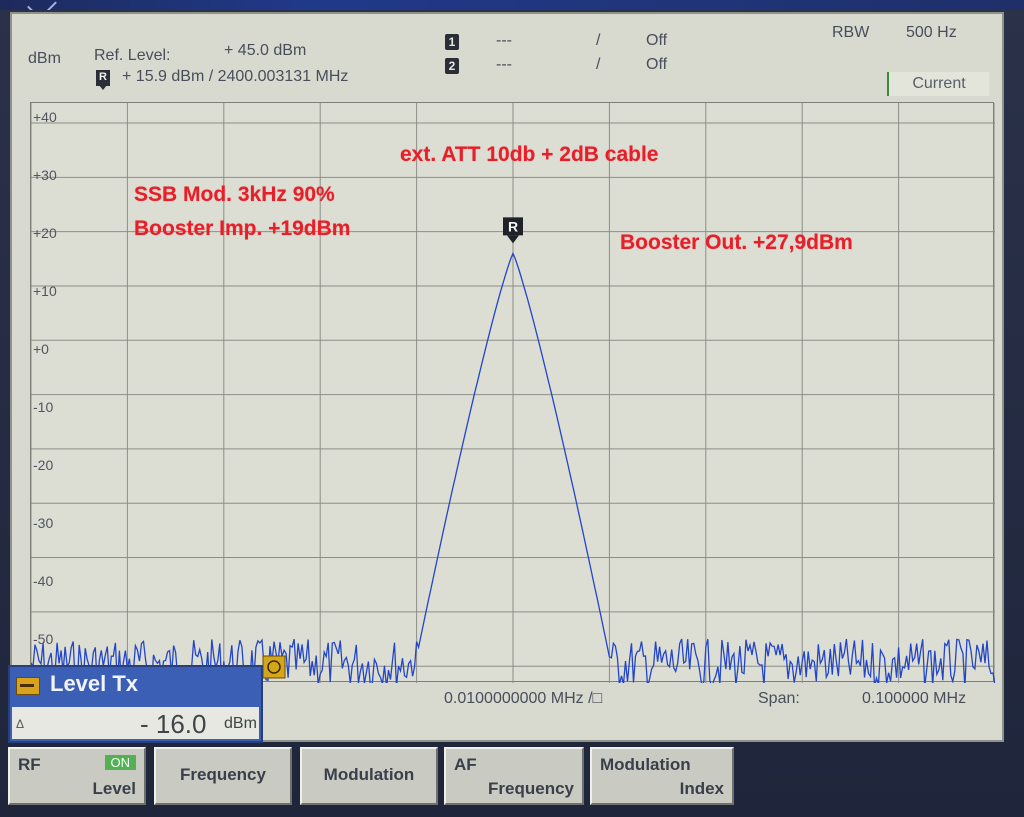 Image resolution: width=1024 pixels, height=817 pixels. I want to click on marker-1-value: ---, so click(504, 40).